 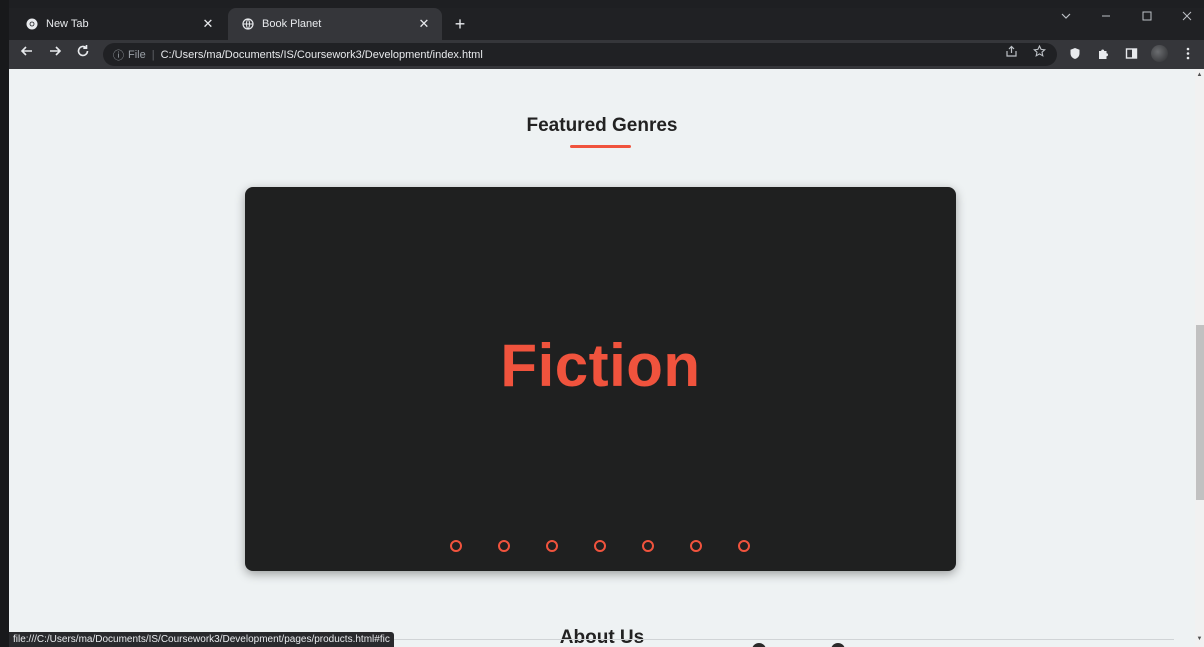 What do you see at coordinates (248, 24) in the screenshot?
I see `globe-icon` at bounding box center [248, 24].